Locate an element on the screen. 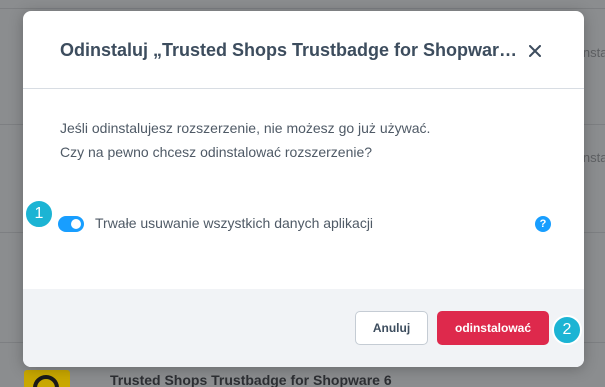 The width and height of the screenshot is (605, 387). divider is located at coordinates (302, 8).